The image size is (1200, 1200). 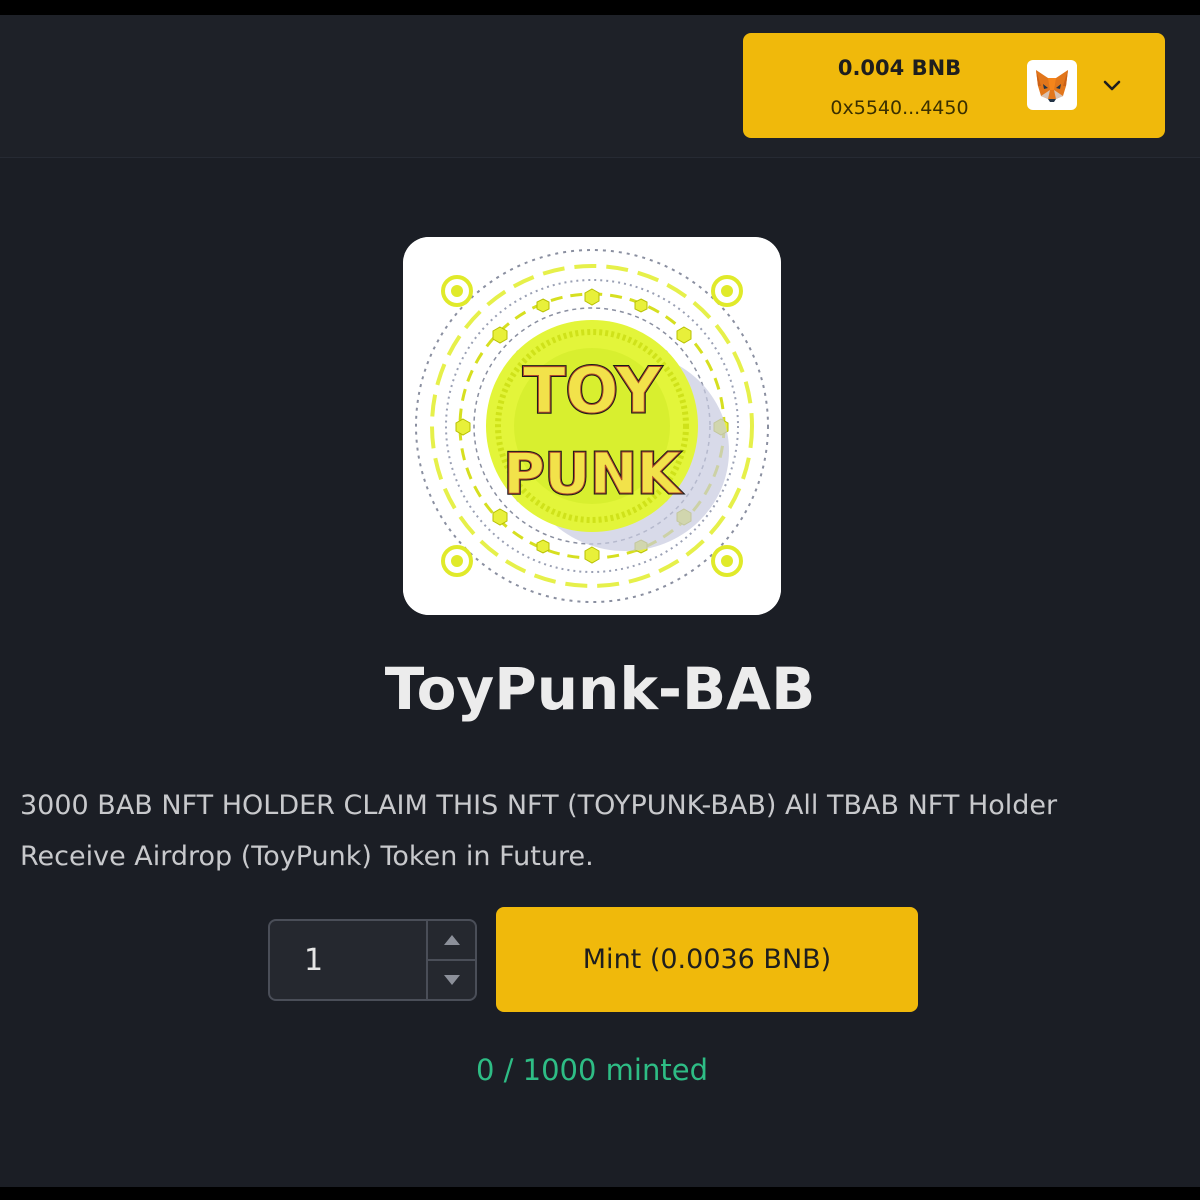 What do you see at coordinates (1052, 85) in the screenshot?
I see `metamask-fox-icon` at bounding box center [1052, 85].